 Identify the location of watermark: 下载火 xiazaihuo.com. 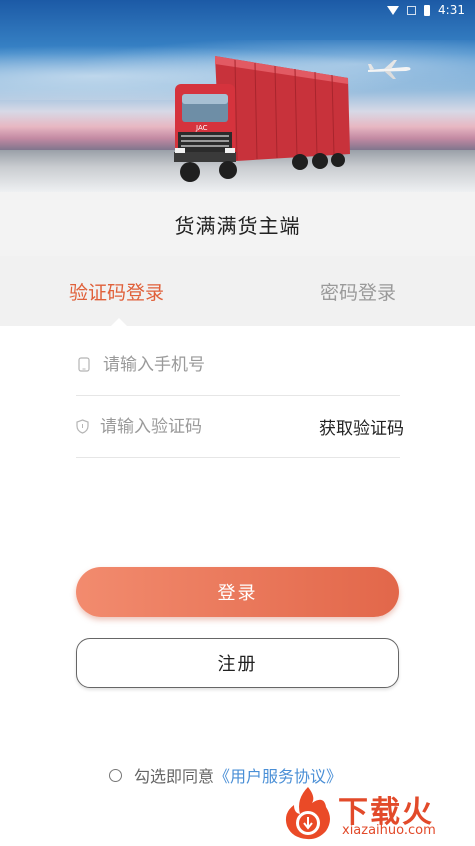
(377, 814).